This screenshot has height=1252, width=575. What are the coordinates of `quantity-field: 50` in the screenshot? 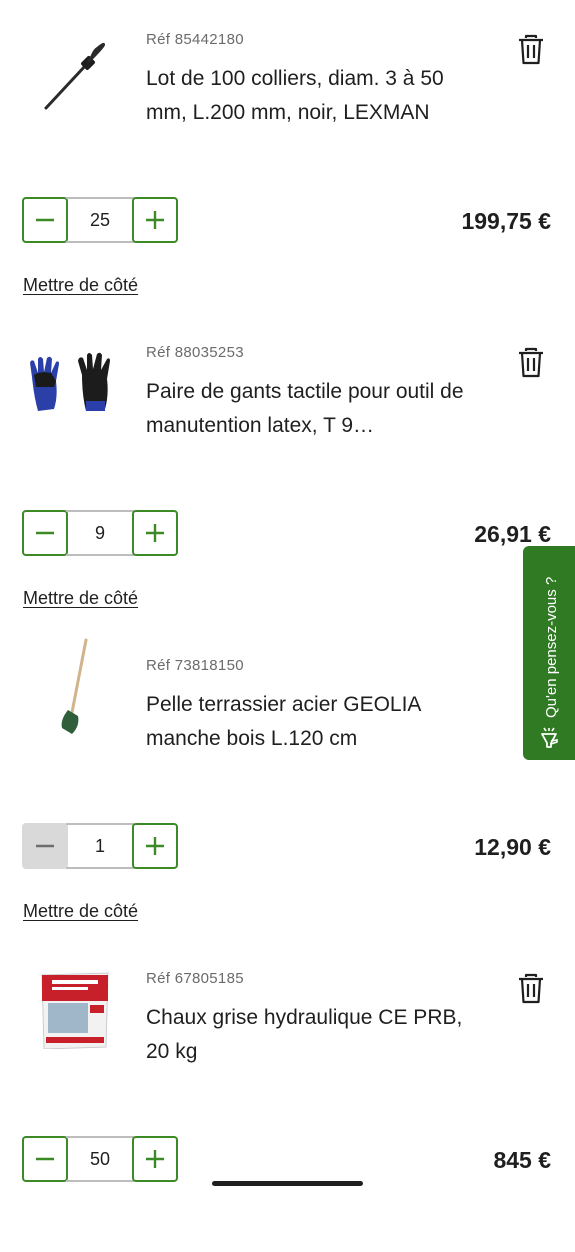 It's located at (100, 1159).